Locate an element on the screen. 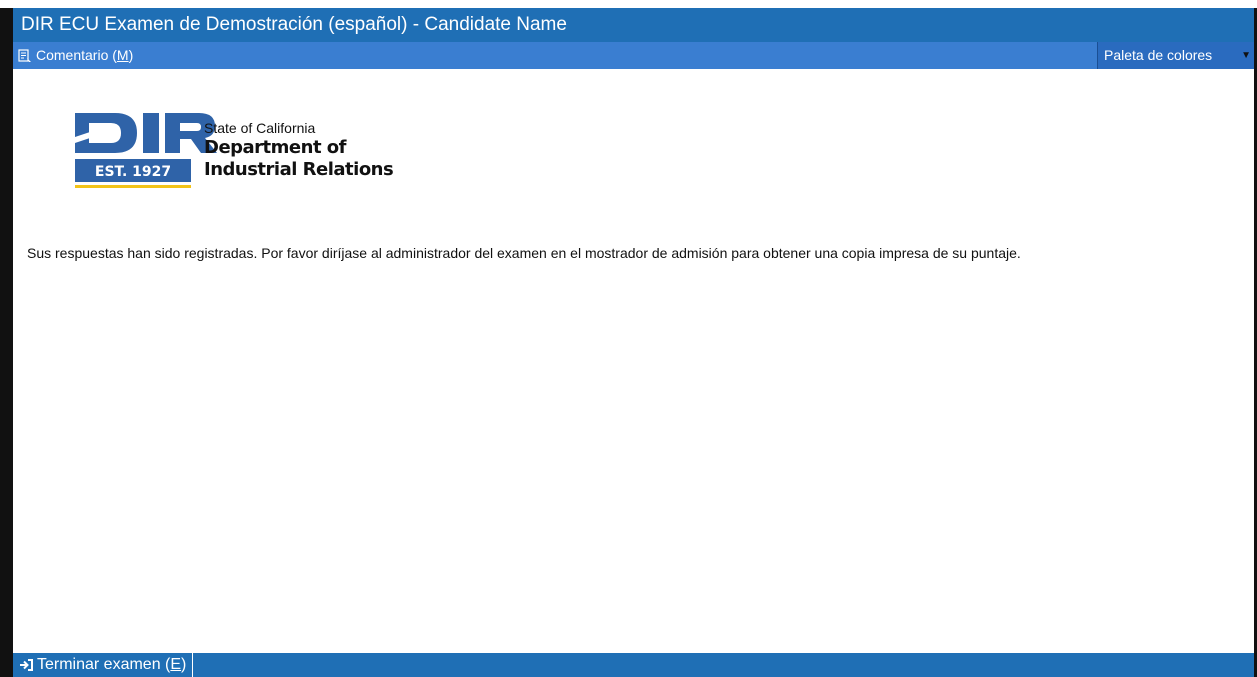 This screenshot has width=1257, height=677. comment-label-suffix: ) is located at coordinates (131, 55).